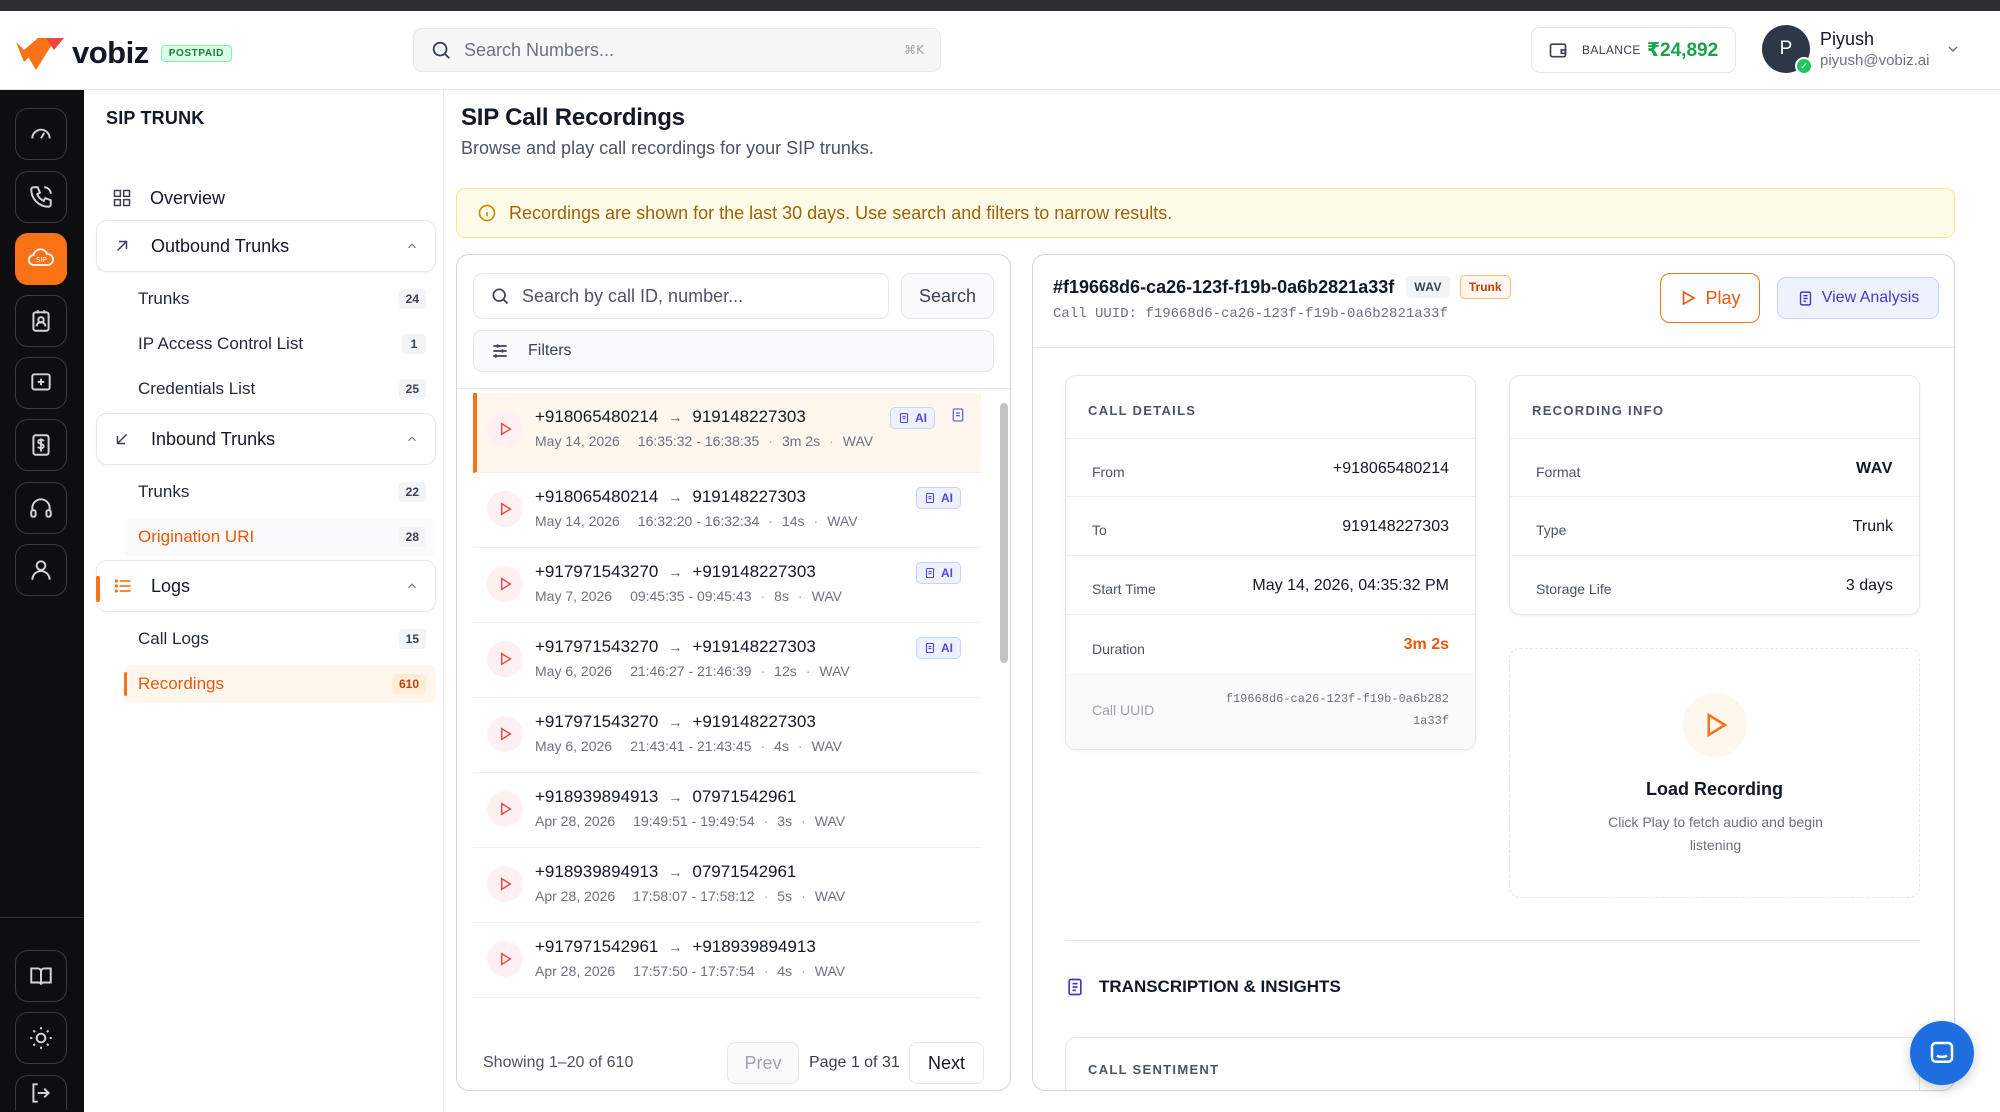 This screenshot has height=1112, width=2000. What do you see at coordinates (1075, 987) in the screenshot?
I see `transcript-icon` at bounding box center [1075, 987].